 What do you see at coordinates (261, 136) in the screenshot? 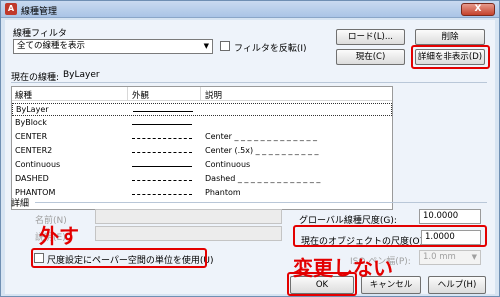
I see `row-description: Center _ _ _ _ _ _ _ _ _ _ _ _ _` at bounding box center [261, 136].